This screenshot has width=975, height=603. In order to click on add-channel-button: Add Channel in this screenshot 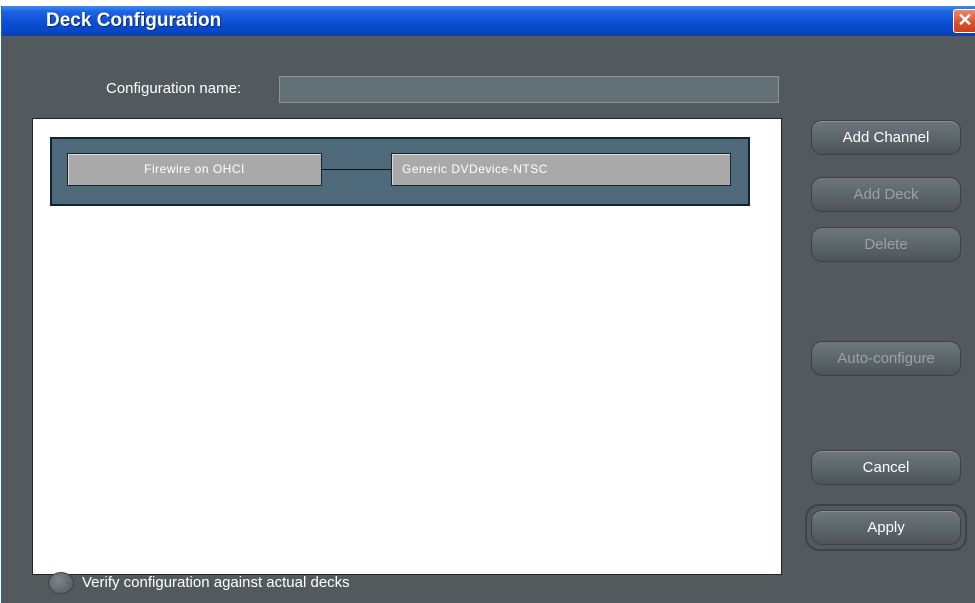, I will do `click(886, 137)`.